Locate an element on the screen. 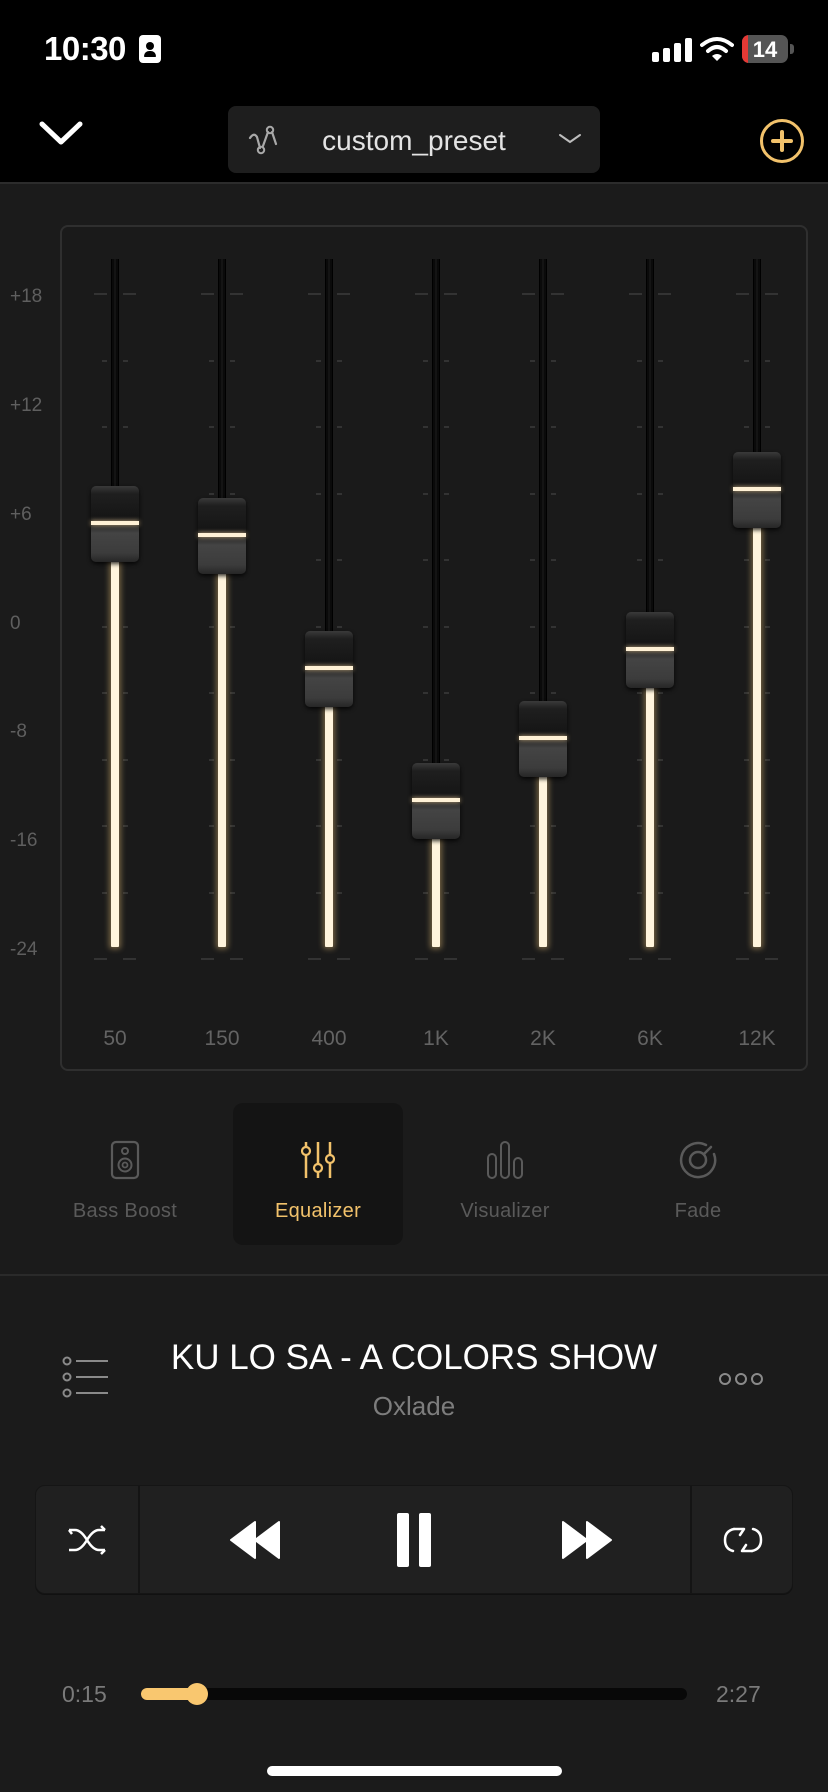 Image resolution: width=828 pixels, height=1792 pixels. battery-percent: 14 is located at coordinates (765, 49).